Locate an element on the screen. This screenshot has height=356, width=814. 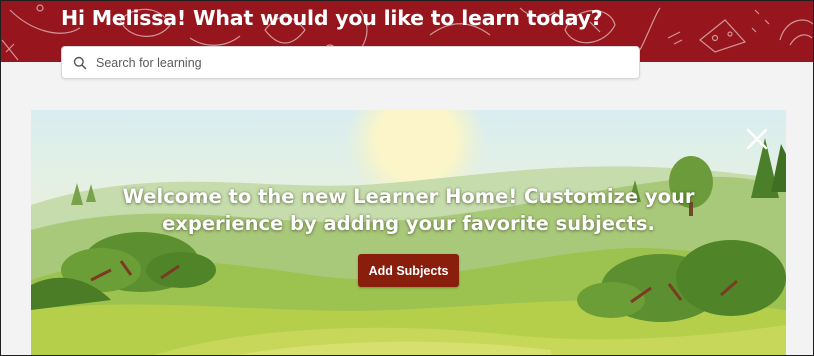
search-input is located at coordinates (361, 62).